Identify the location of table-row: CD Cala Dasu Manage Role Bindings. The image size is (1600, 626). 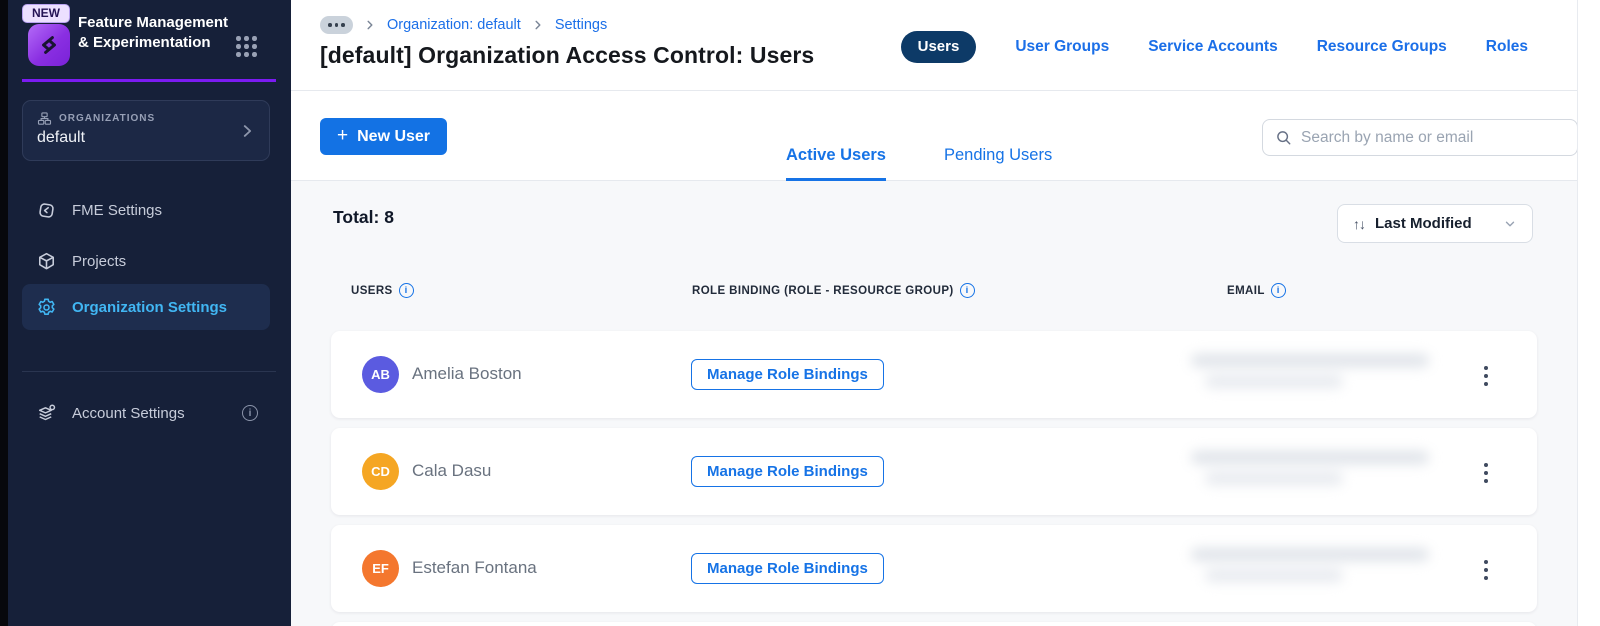
(934, 471).